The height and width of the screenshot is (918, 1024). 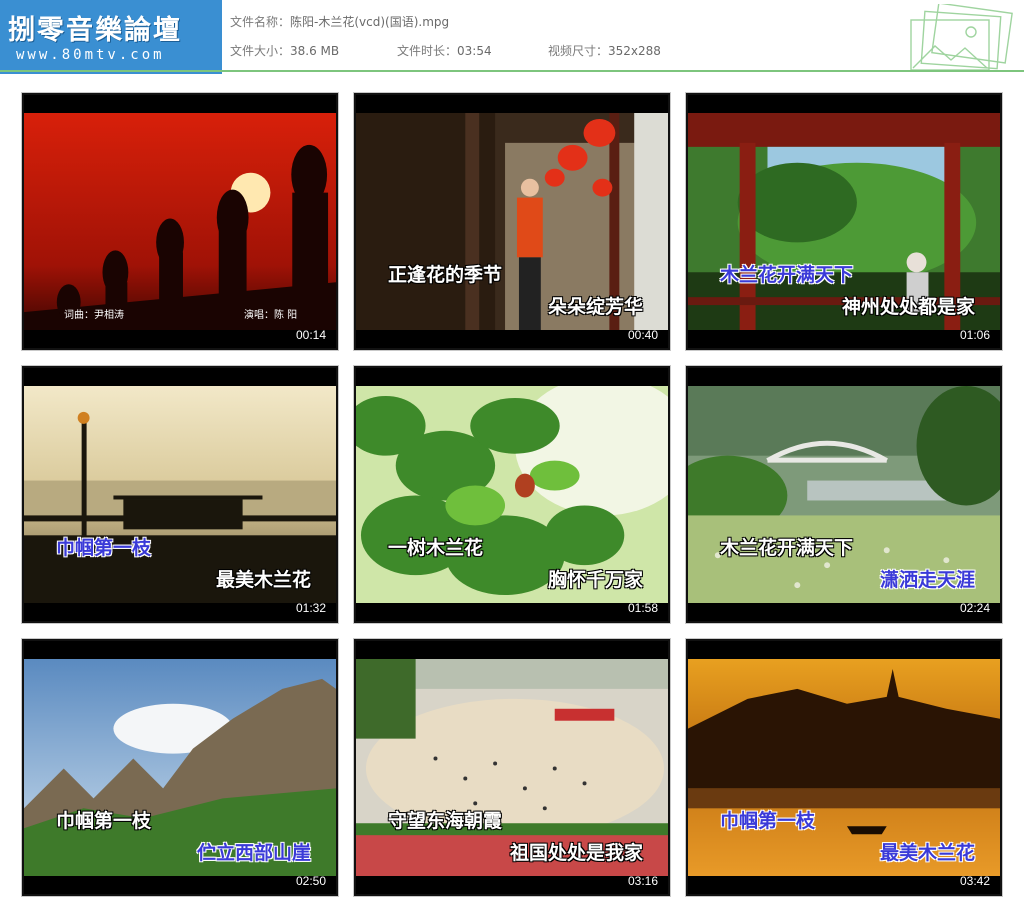 I want to click on video-size-label: 视频尺寸：, so click(x=578, y=51).